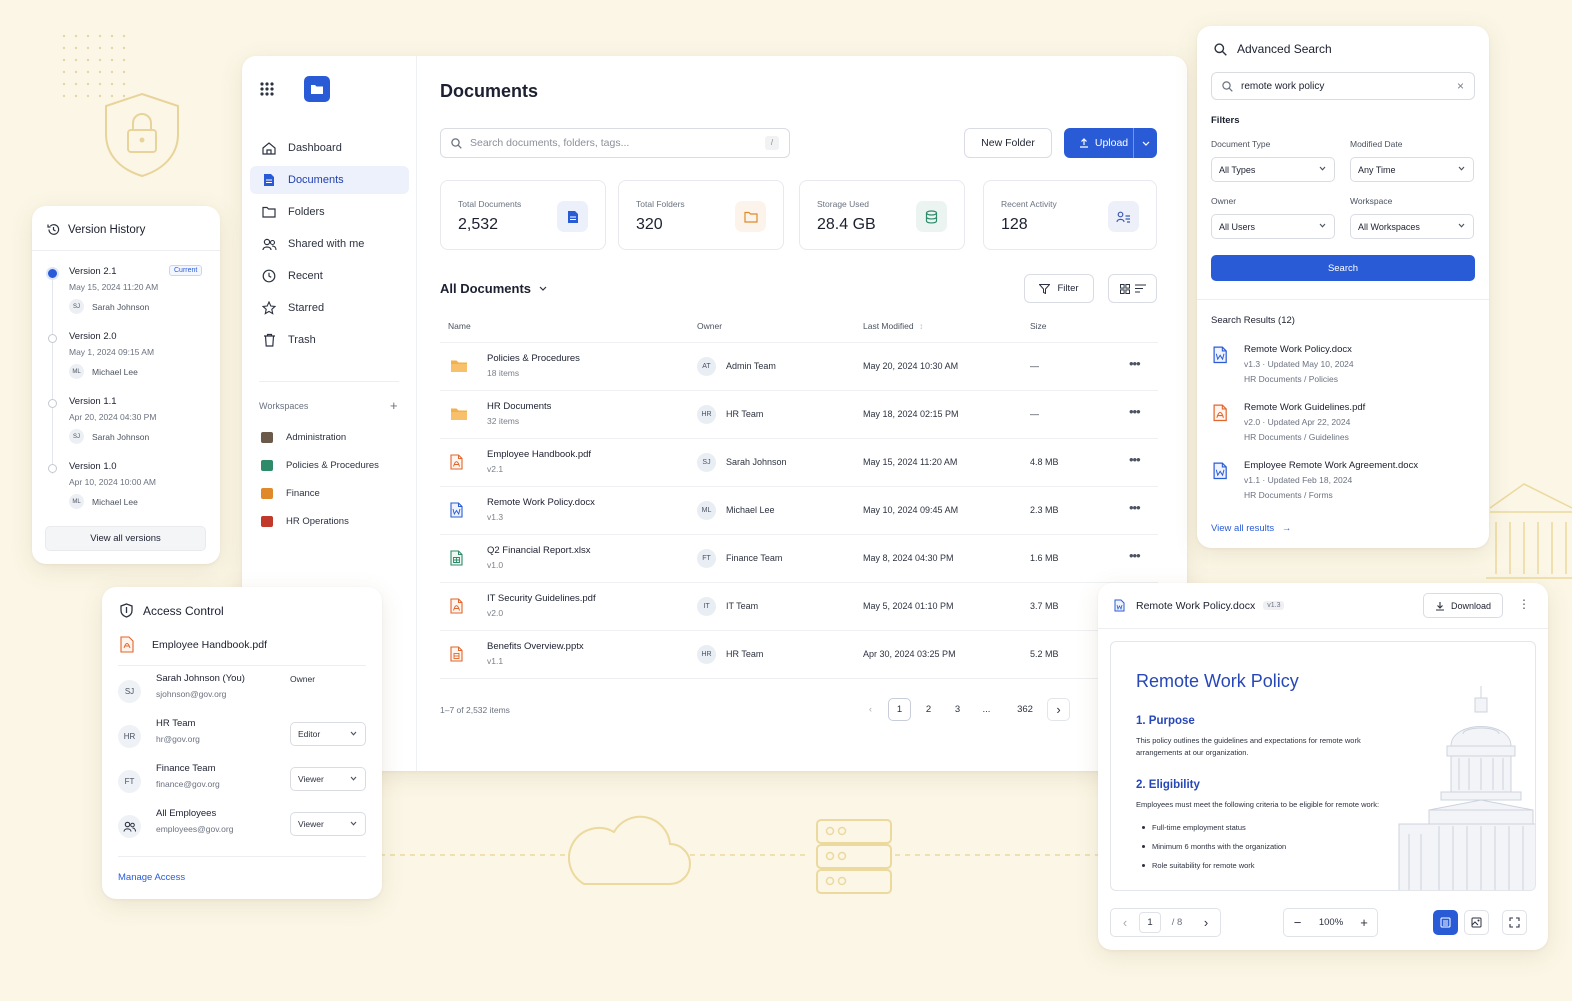 The height and width of the screenshot is (1001, 1572). Describe the element at coordinates (928, 709) in the screenshot. I see `page-button: 2` at that location.